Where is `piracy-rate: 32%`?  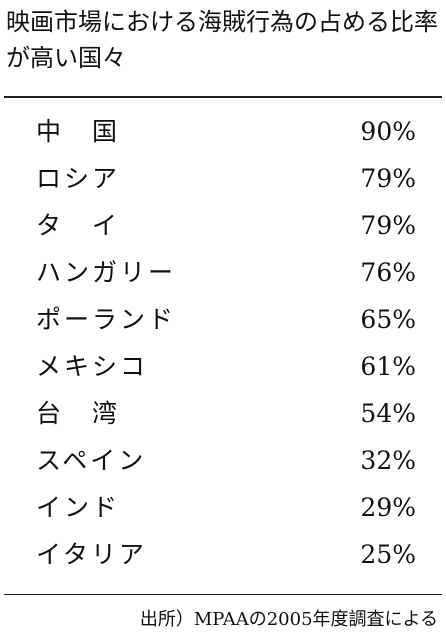
piracy-rate: 32% is located at coordinates (388, 460).